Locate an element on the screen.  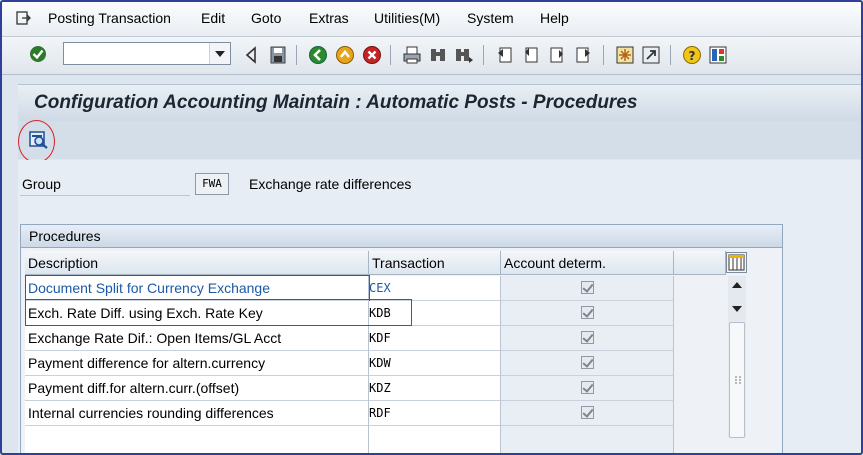
system-menu-icon is located at coordinates (24, 18).